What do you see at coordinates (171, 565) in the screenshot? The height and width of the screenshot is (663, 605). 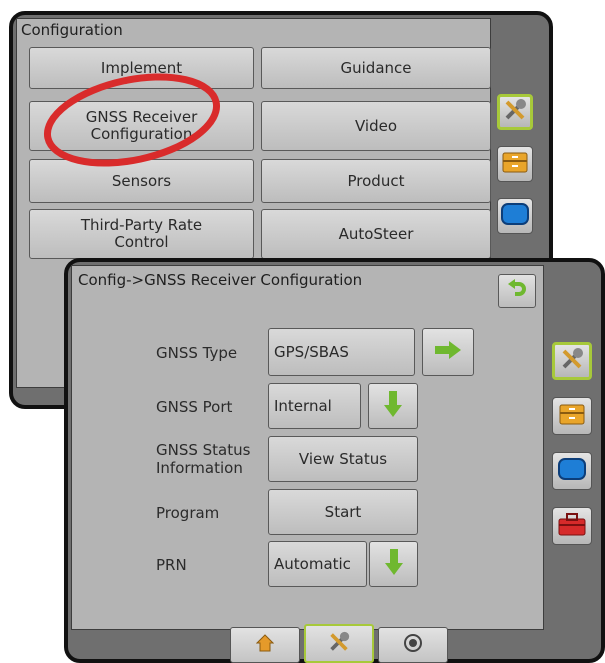 I see `prn-label: PRN` at bounding box center [171, 565].